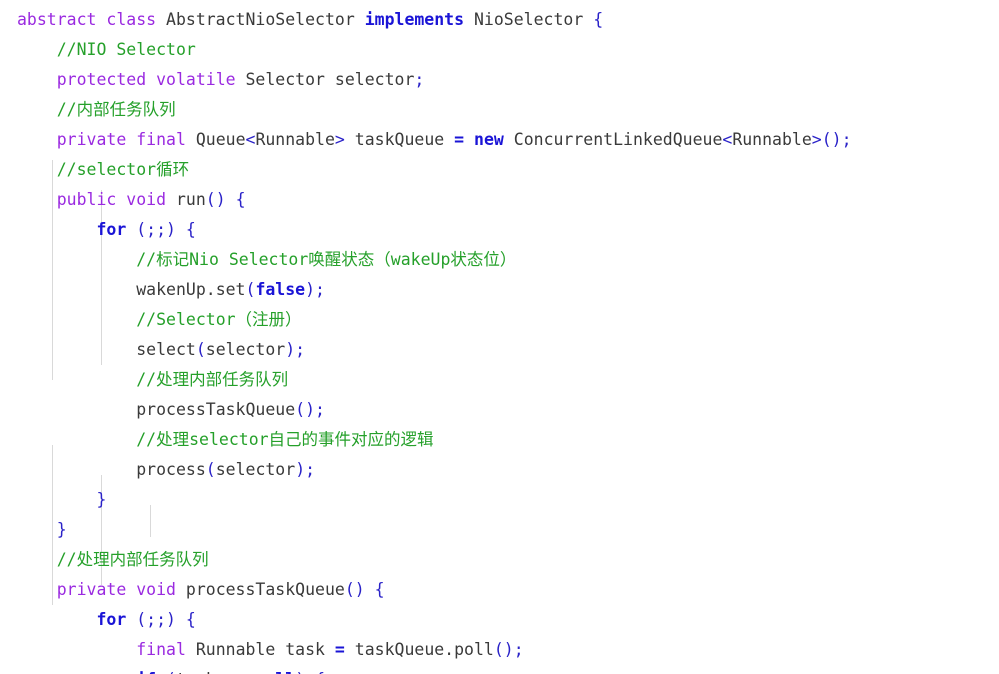  Describe the element at coordinates (123, 169) in the screenshot. I see `code-token: //selector循环` at that location.